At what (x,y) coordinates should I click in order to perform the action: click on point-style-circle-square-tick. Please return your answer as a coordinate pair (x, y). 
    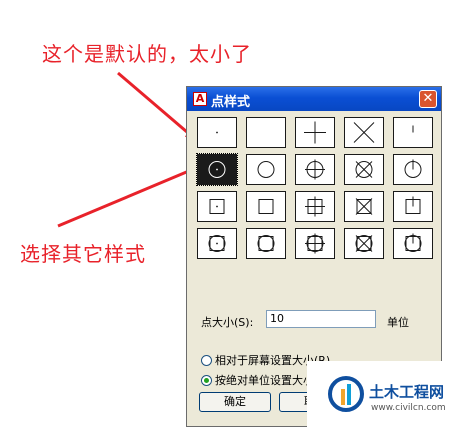
    Looking at the image, I should click on (413, 243).